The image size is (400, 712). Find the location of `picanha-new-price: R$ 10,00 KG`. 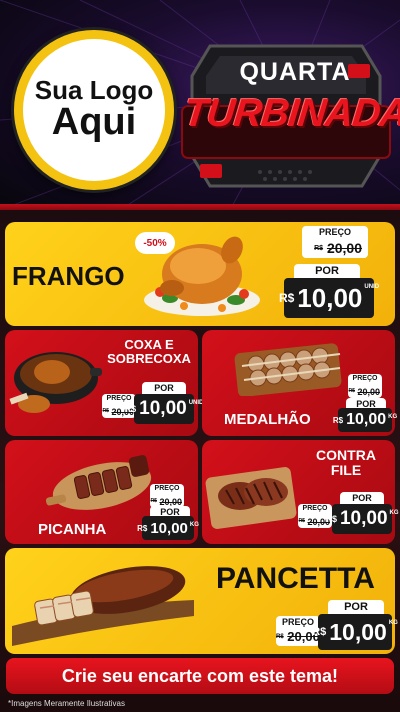

picanha-new-price: R$ 10,00 KG is located at coordinates (168, 528).